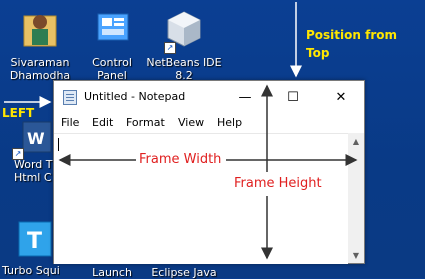  I want to click on frame-width-label: Frame Width, so click(180, 159).